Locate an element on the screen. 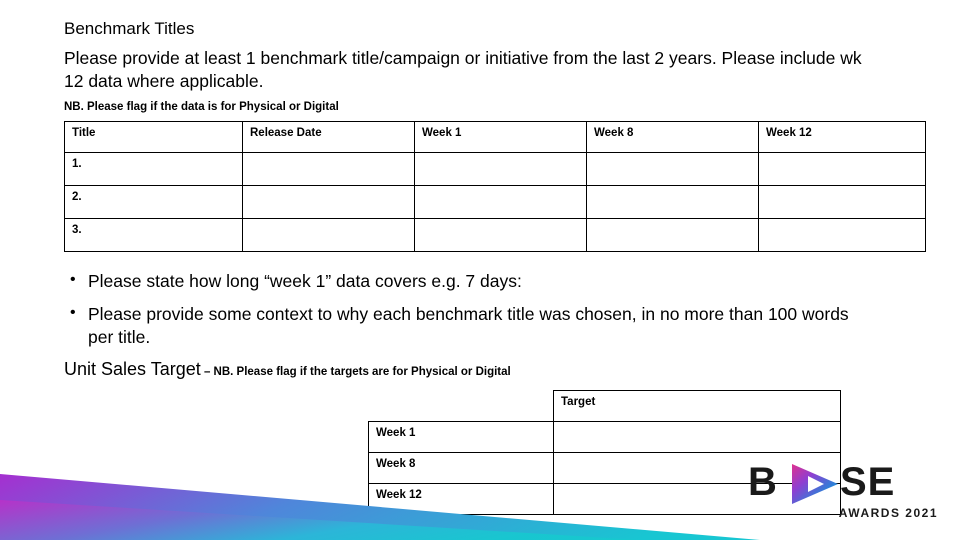 This screenshot has width=960, height=540. table-header-row: Title Release Date Week 1 Week 8 Week 12 is located at coordinates (495, 137).